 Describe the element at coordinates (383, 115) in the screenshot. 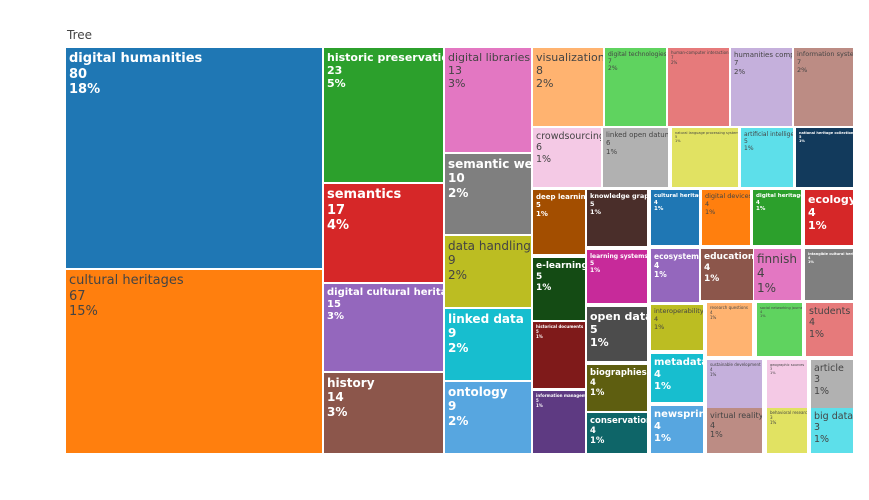

I see `treemap-tile-historic-preservation: historic preservation235%` at that location.